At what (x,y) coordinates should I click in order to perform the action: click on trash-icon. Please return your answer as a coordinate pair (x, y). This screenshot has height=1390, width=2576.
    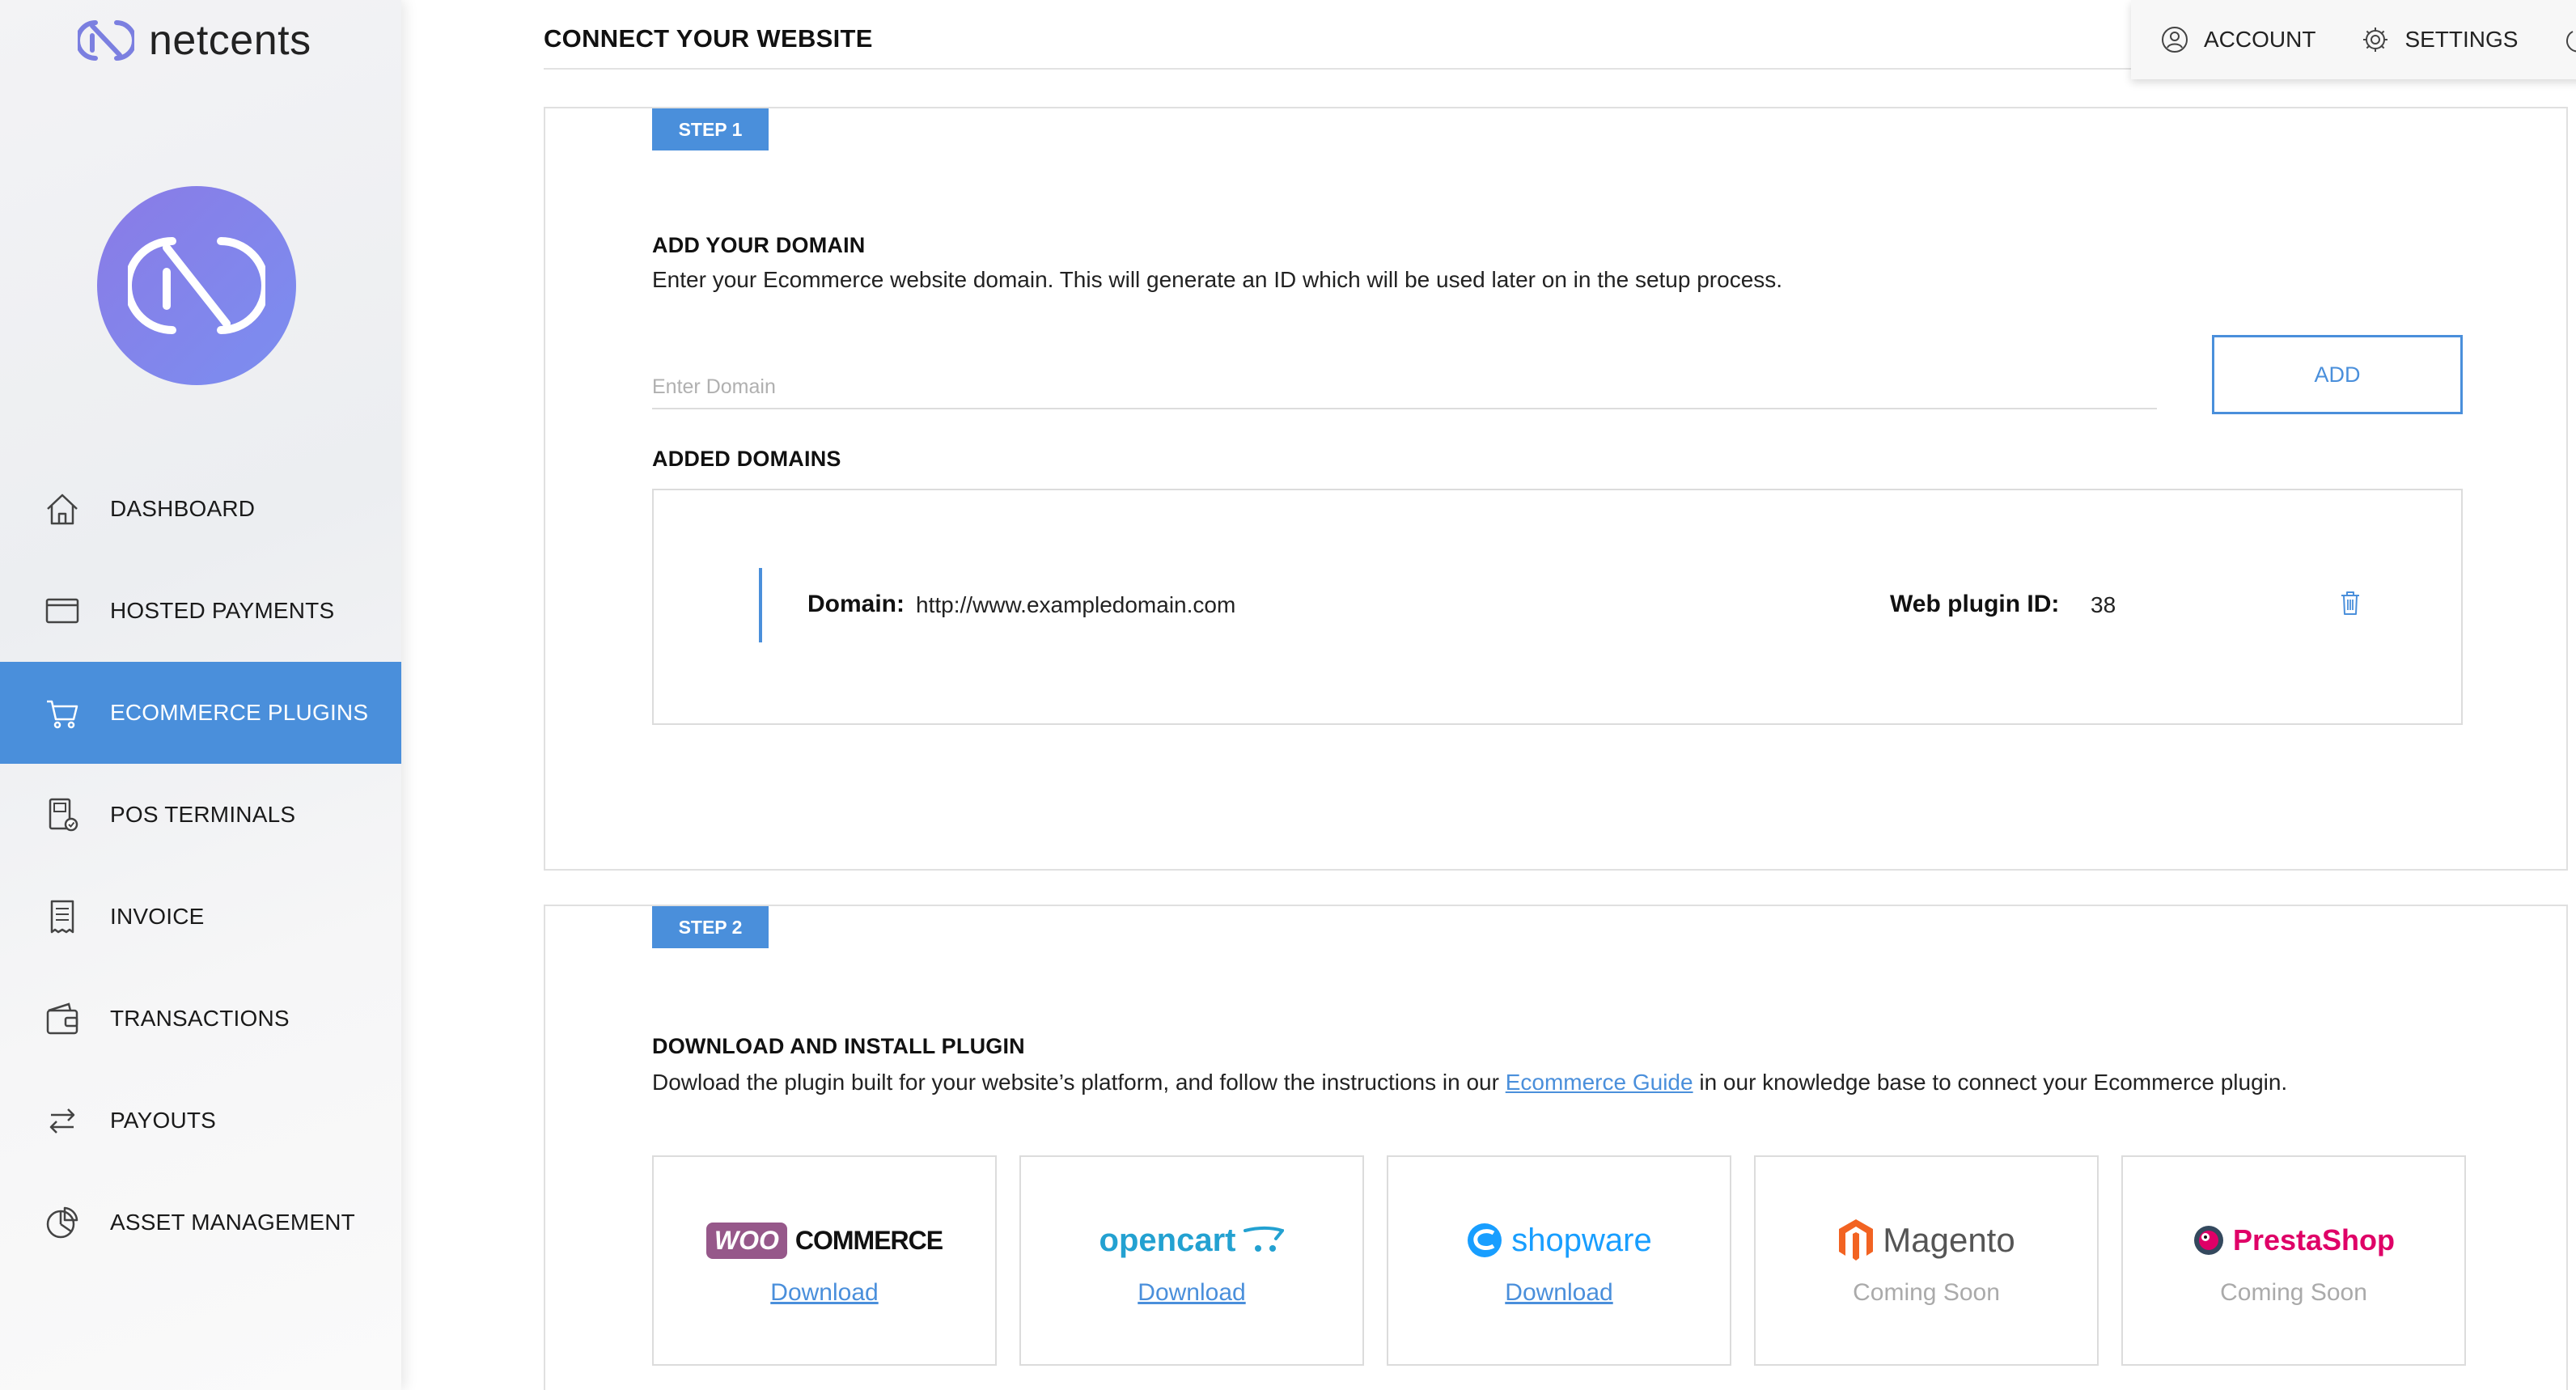
    Looking at the image, I should click on (2350, 605).